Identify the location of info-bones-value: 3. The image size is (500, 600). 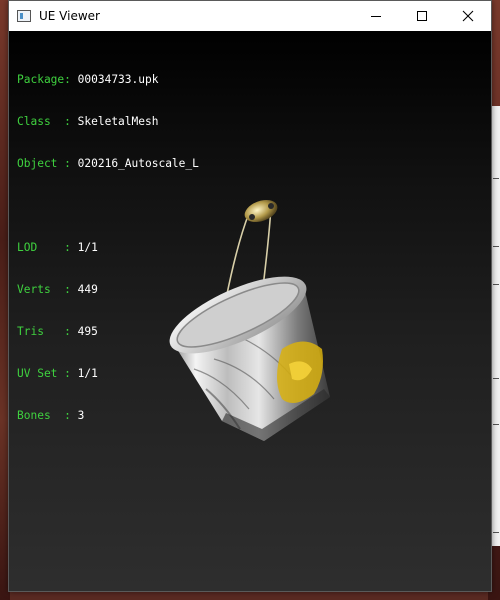
(81, 415).